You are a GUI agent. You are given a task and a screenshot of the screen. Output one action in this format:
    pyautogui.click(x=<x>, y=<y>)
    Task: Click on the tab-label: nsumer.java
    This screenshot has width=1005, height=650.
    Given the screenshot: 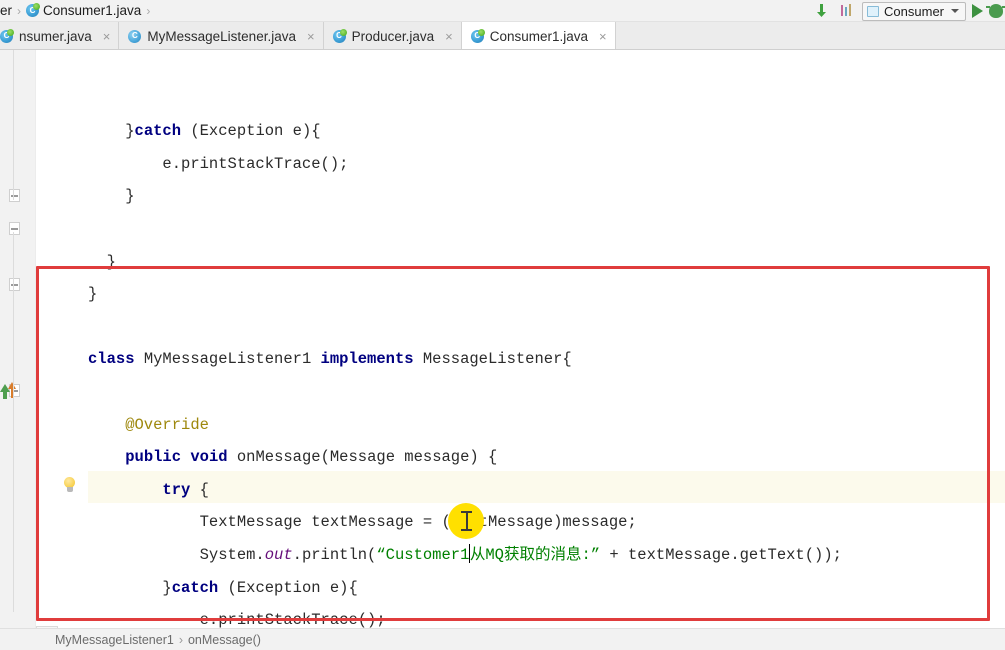 What is the action you would take?
    pyautogui.click(x=55, y=36)
    